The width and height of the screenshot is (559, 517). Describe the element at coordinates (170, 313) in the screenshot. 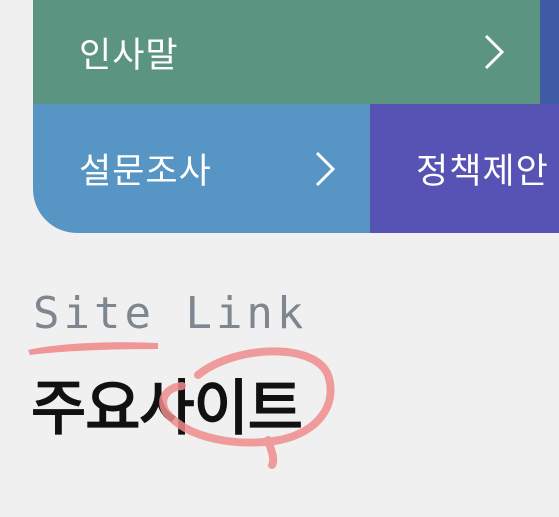

I see `section-eyebrow: Site Link` at that location.